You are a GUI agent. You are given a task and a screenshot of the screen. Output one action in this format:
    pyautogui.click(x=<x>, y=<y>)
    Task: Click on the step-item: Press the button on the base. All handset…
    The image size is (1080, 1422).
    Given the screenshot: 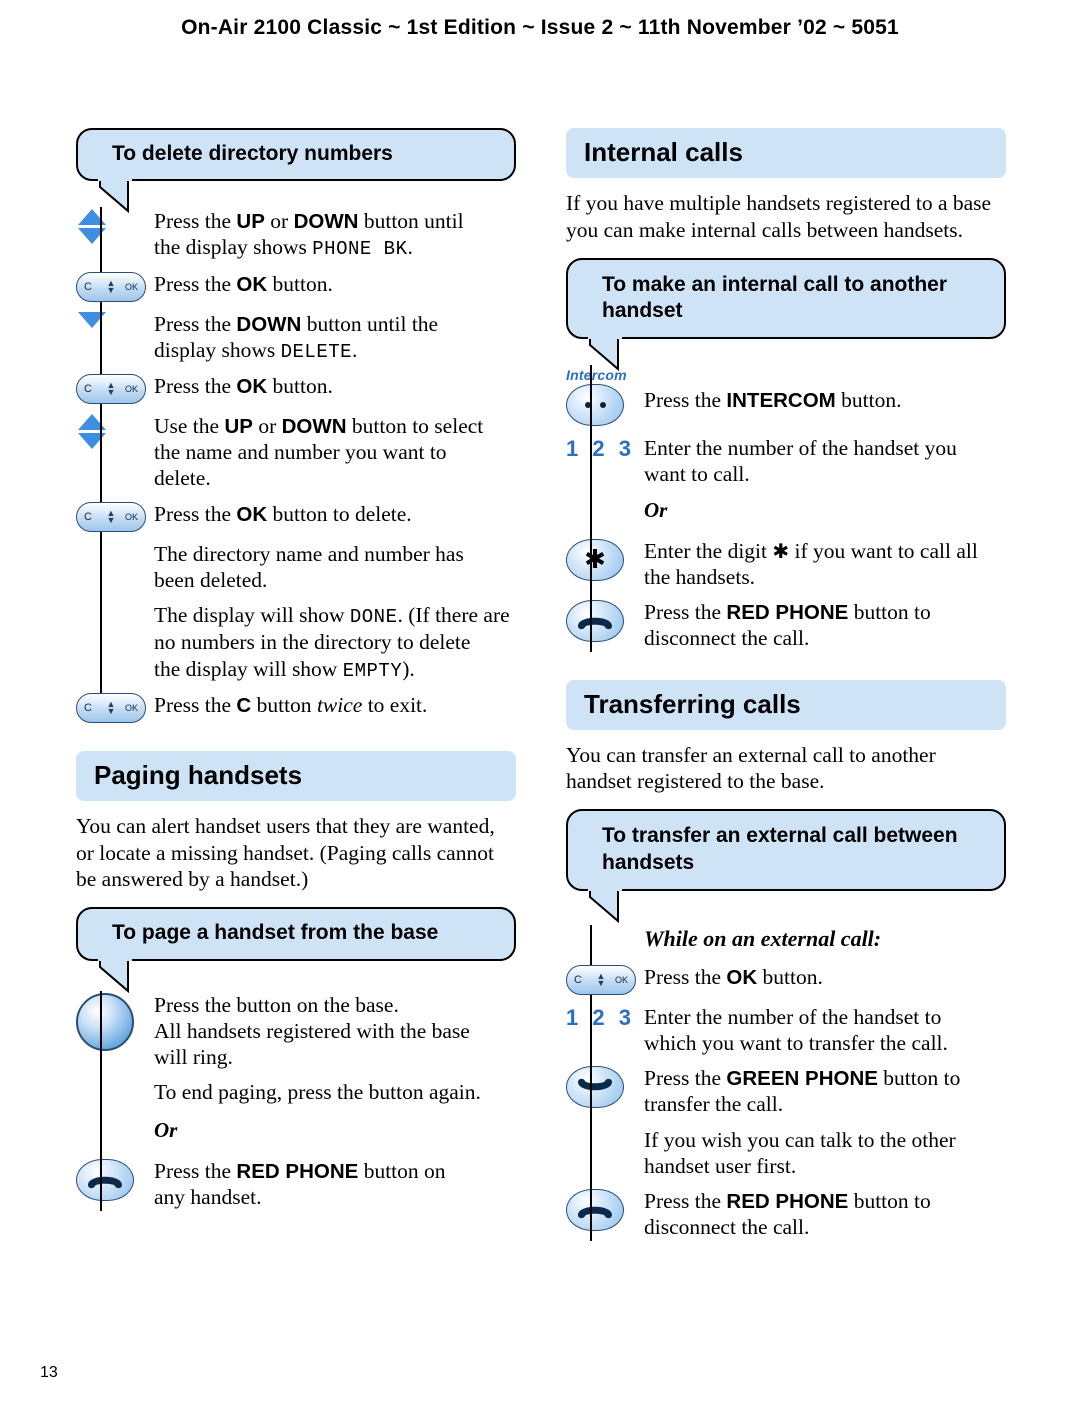 What is the action you would take?
    pyautogui.click(x=296, y=1031)
    